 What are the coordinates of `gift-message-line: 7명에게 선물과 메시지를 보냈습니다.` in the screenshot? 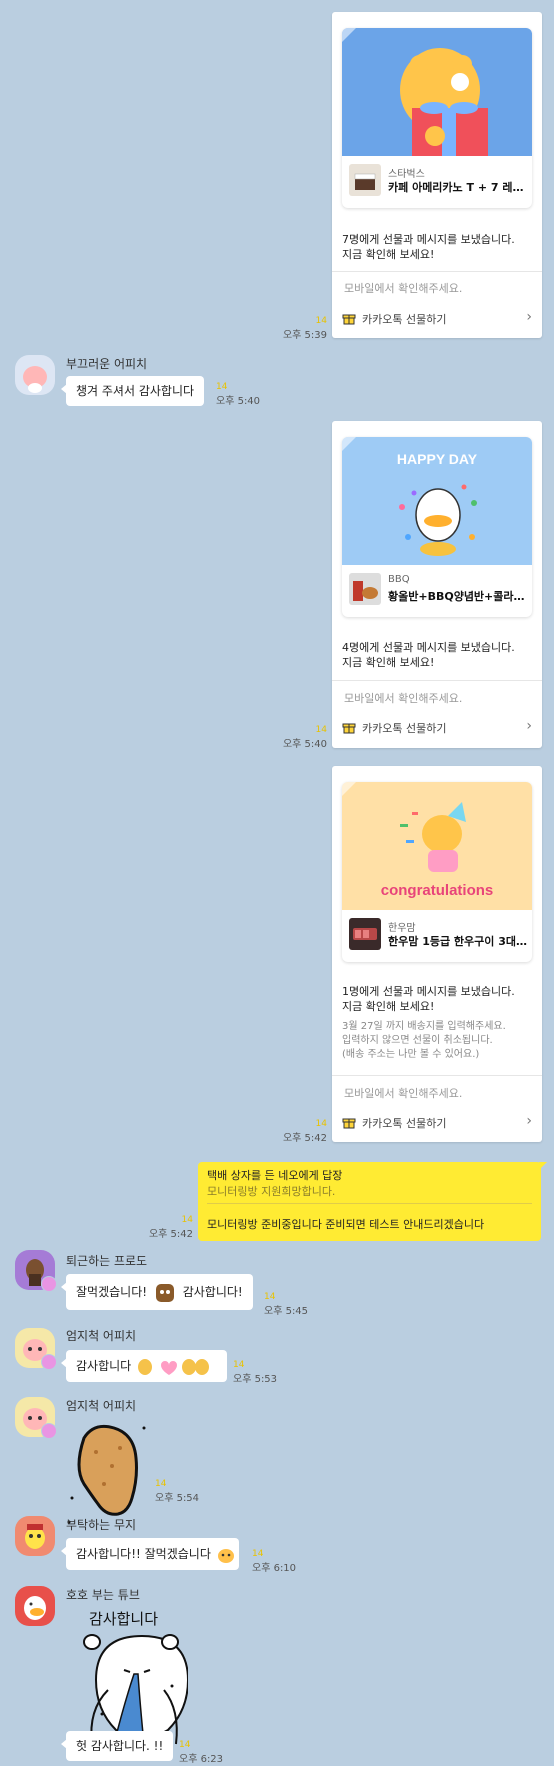 It's located at (428, 239).